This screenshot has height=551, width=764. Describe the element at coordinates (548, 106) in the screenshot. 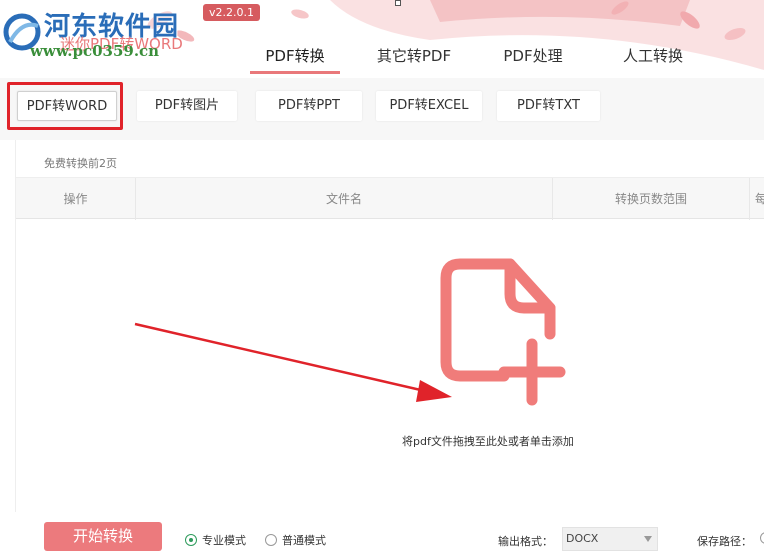

I see `subtab-pdf-to-txt: PDF转TXT` at that location.